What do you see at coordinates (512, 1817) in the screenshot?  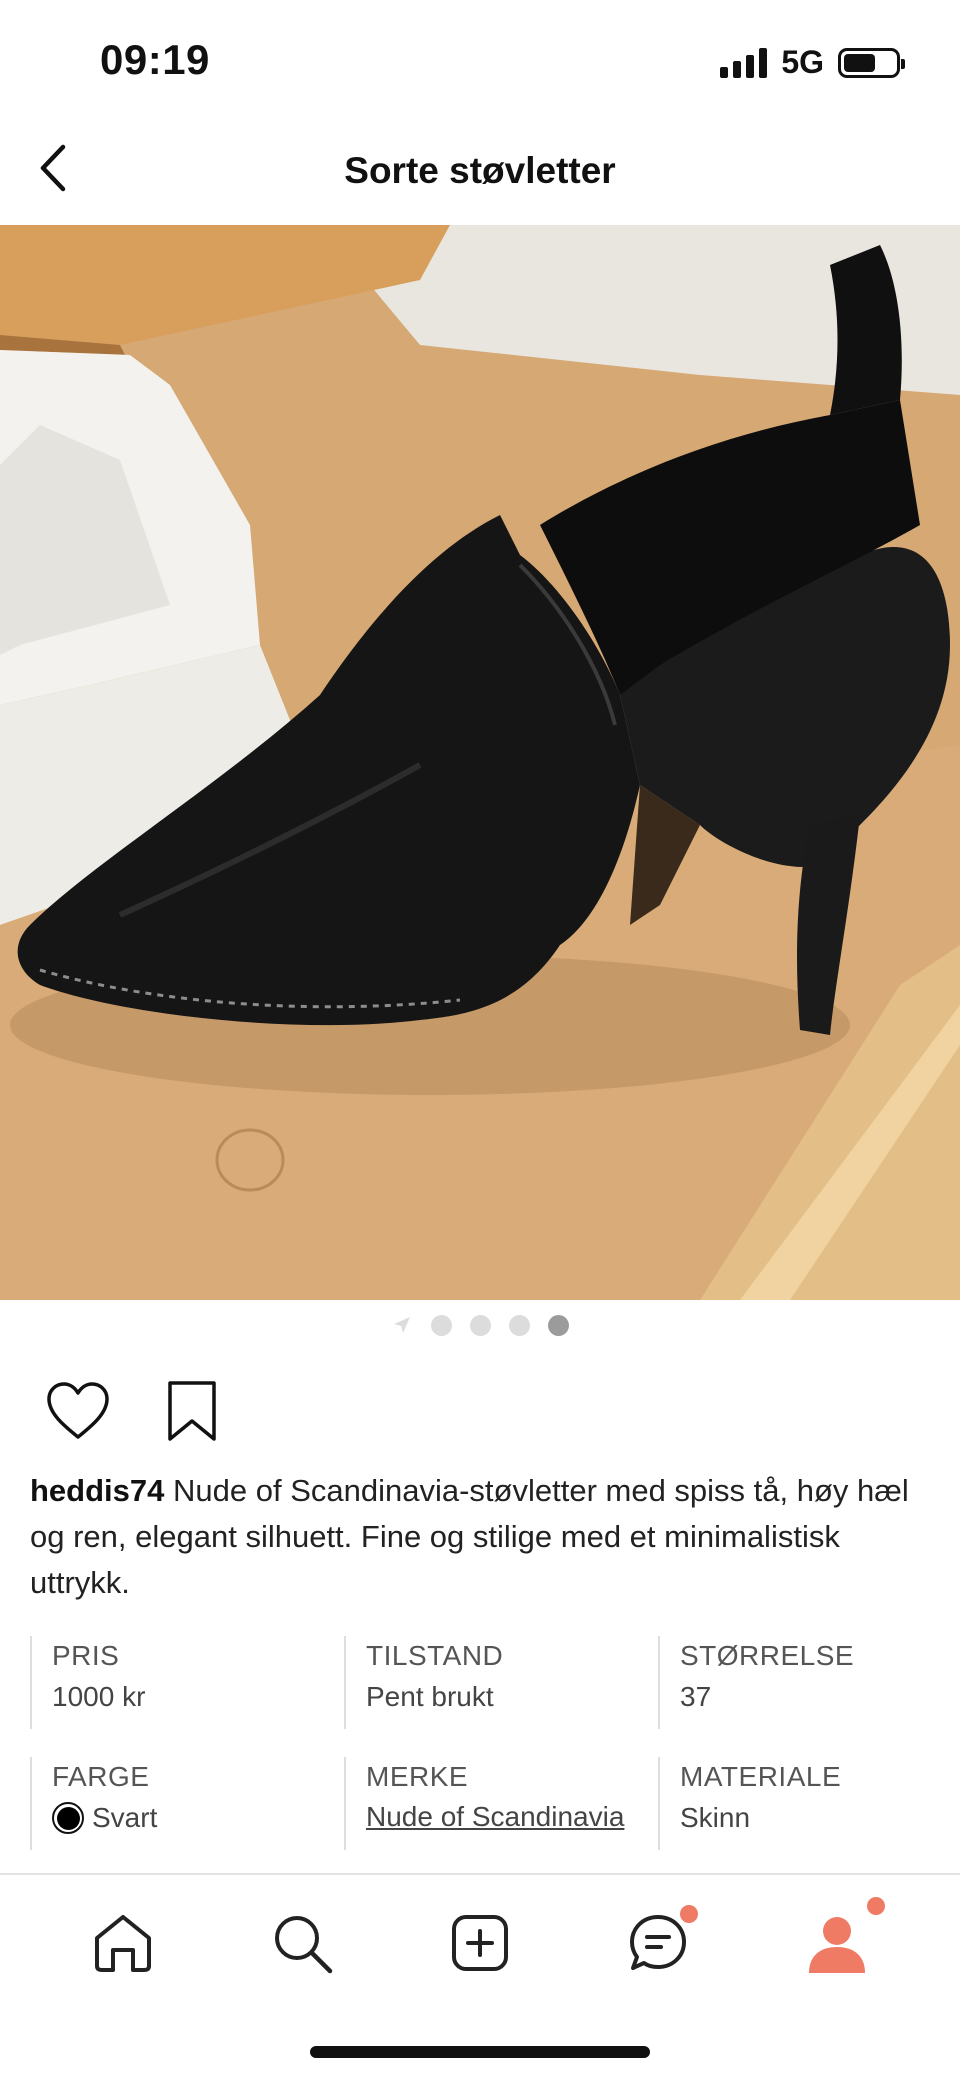 I see `brand-link: Nude of Scandinavia` at bounding box center [512, 1817].